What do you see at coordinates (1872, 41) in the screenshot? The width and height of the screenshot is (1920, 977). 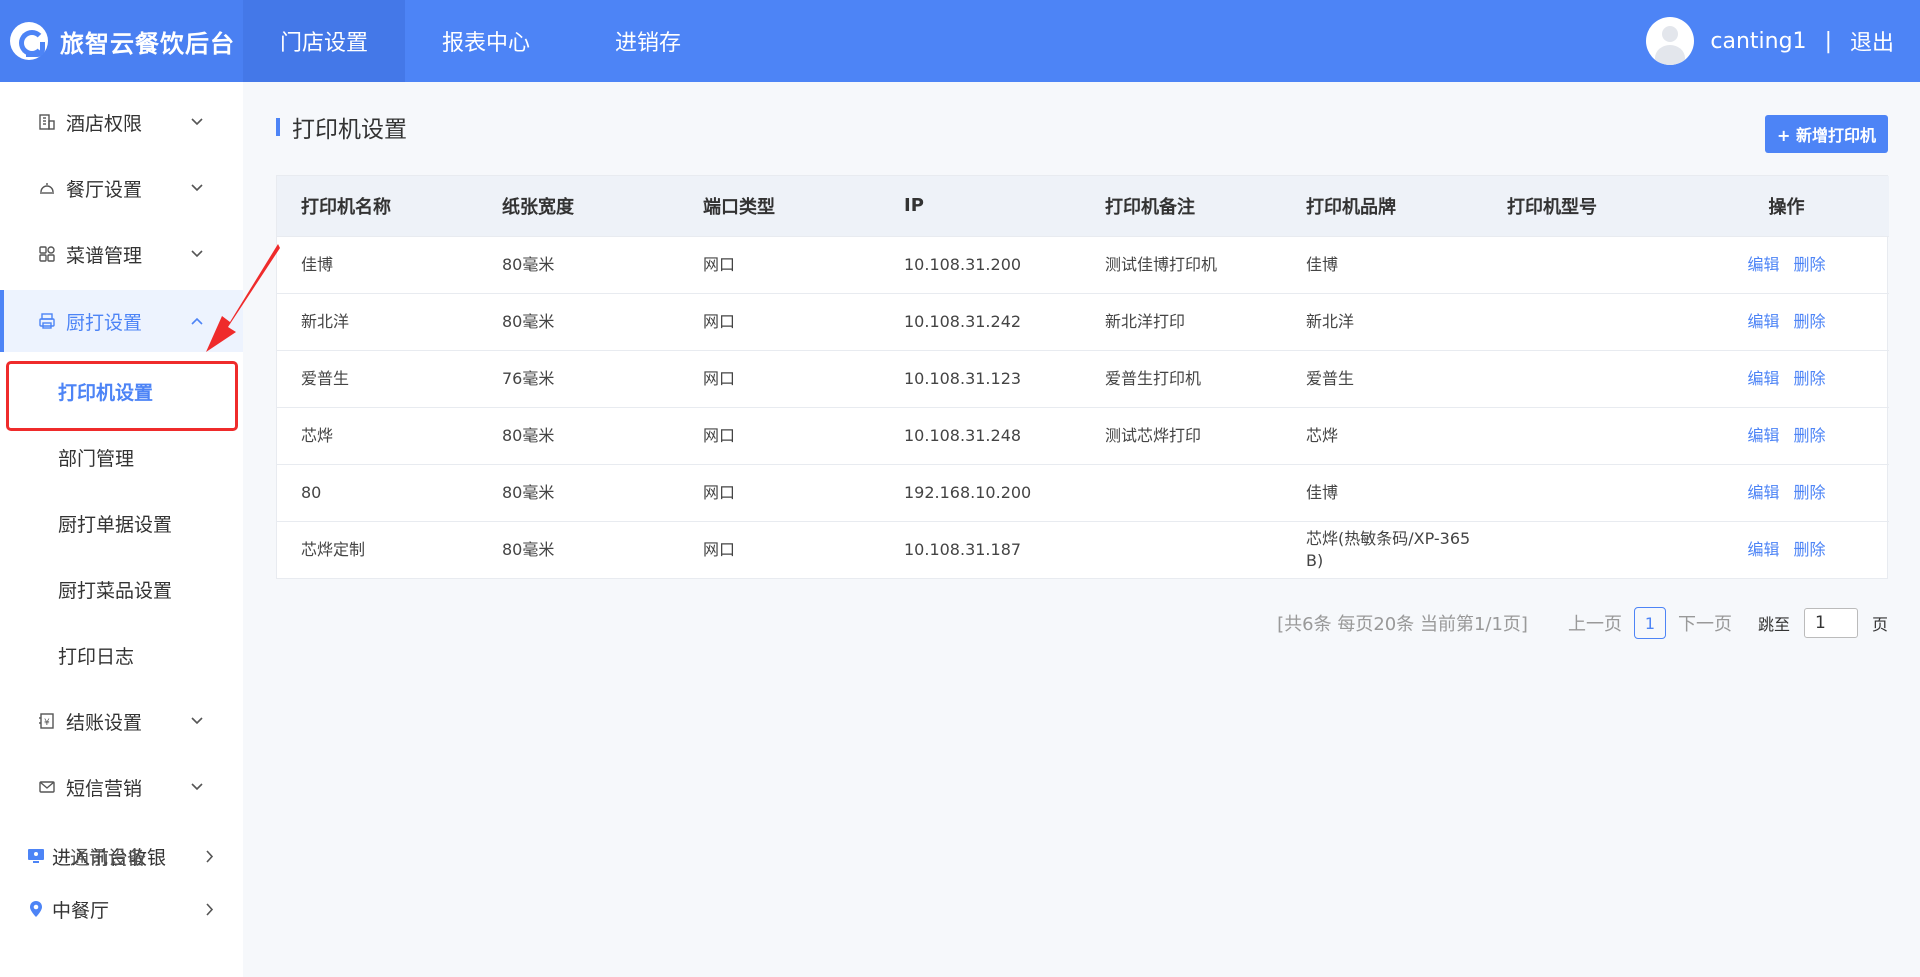 I see `logout-button: 退出` at bounding box center [1872, 41].